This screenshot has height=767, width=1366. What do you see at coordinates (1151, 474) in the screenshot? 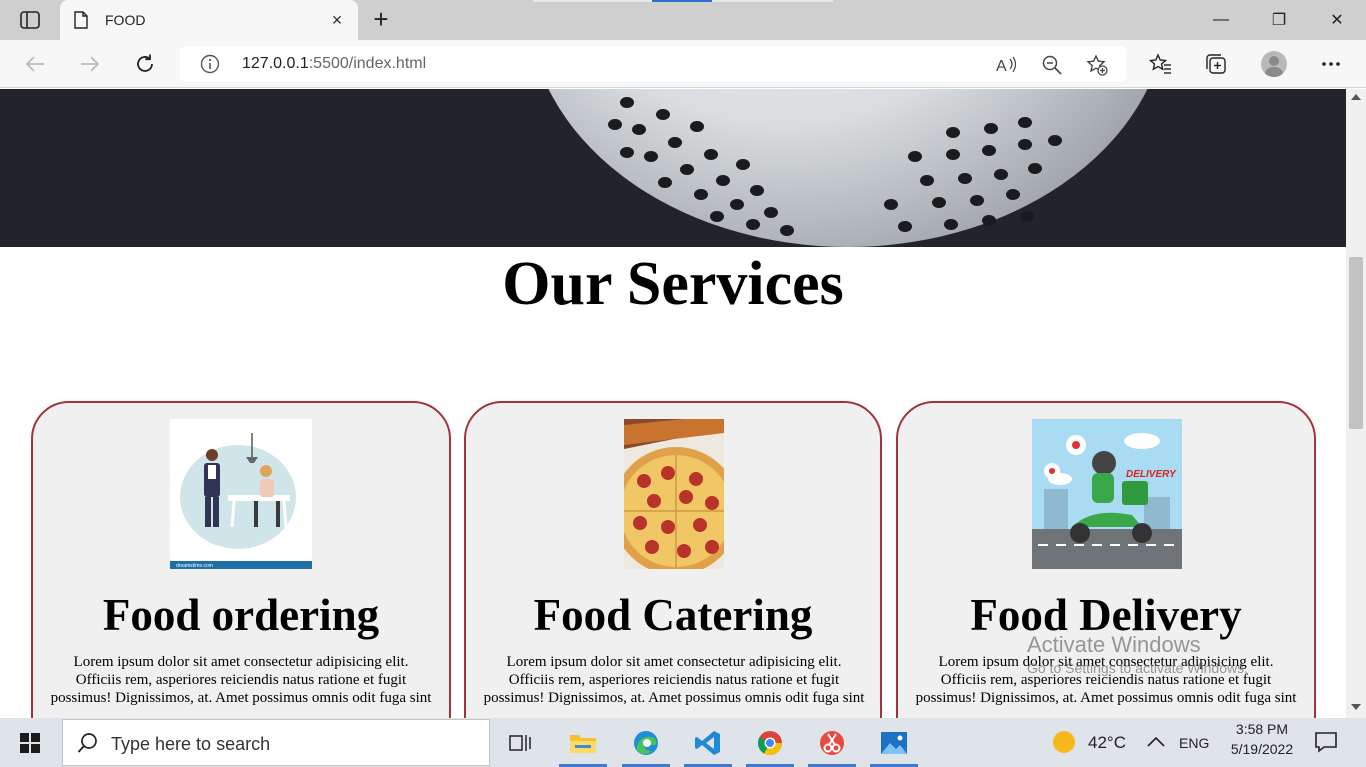
I see `delivery-label: DELIVERY` at bounding box center [1151, 474].